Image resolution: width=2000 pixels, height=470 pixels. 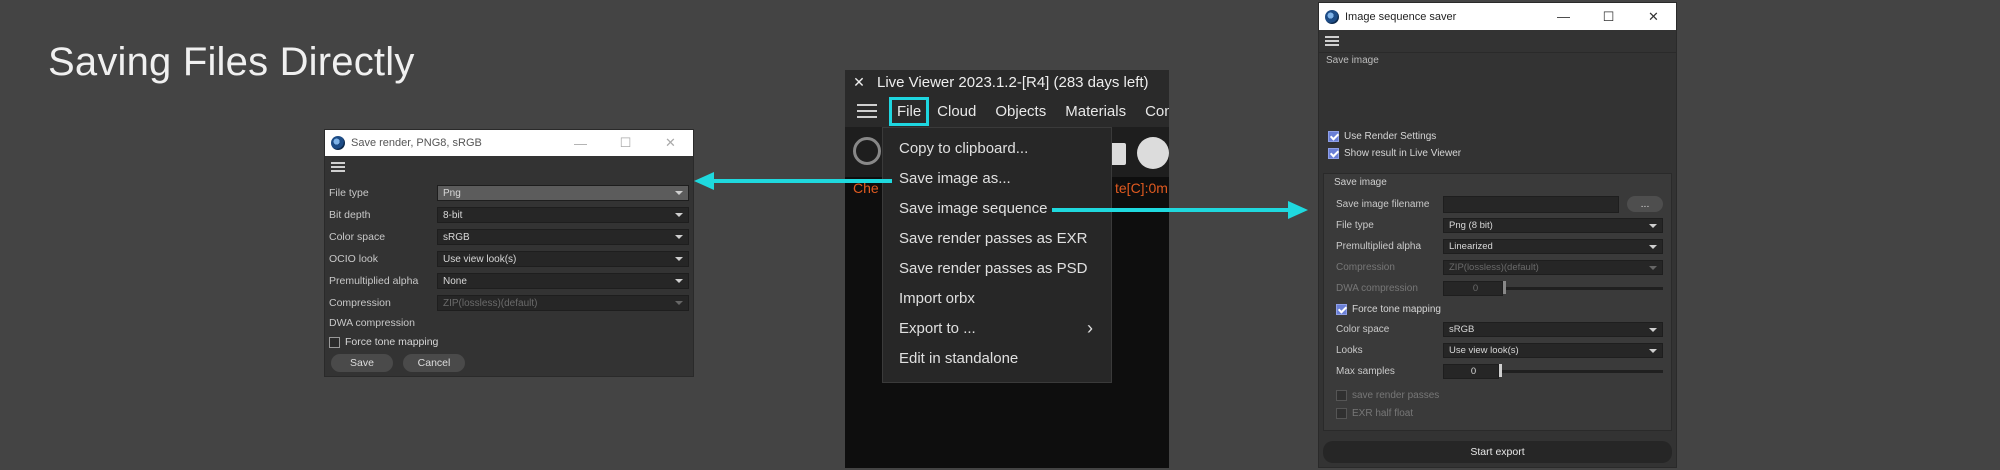 What do you see at coordinates (958, 358) in the screenshot?
I see `menu-item-edit-in-standalone: Edit in standalone` at bounding box center [958, 358].